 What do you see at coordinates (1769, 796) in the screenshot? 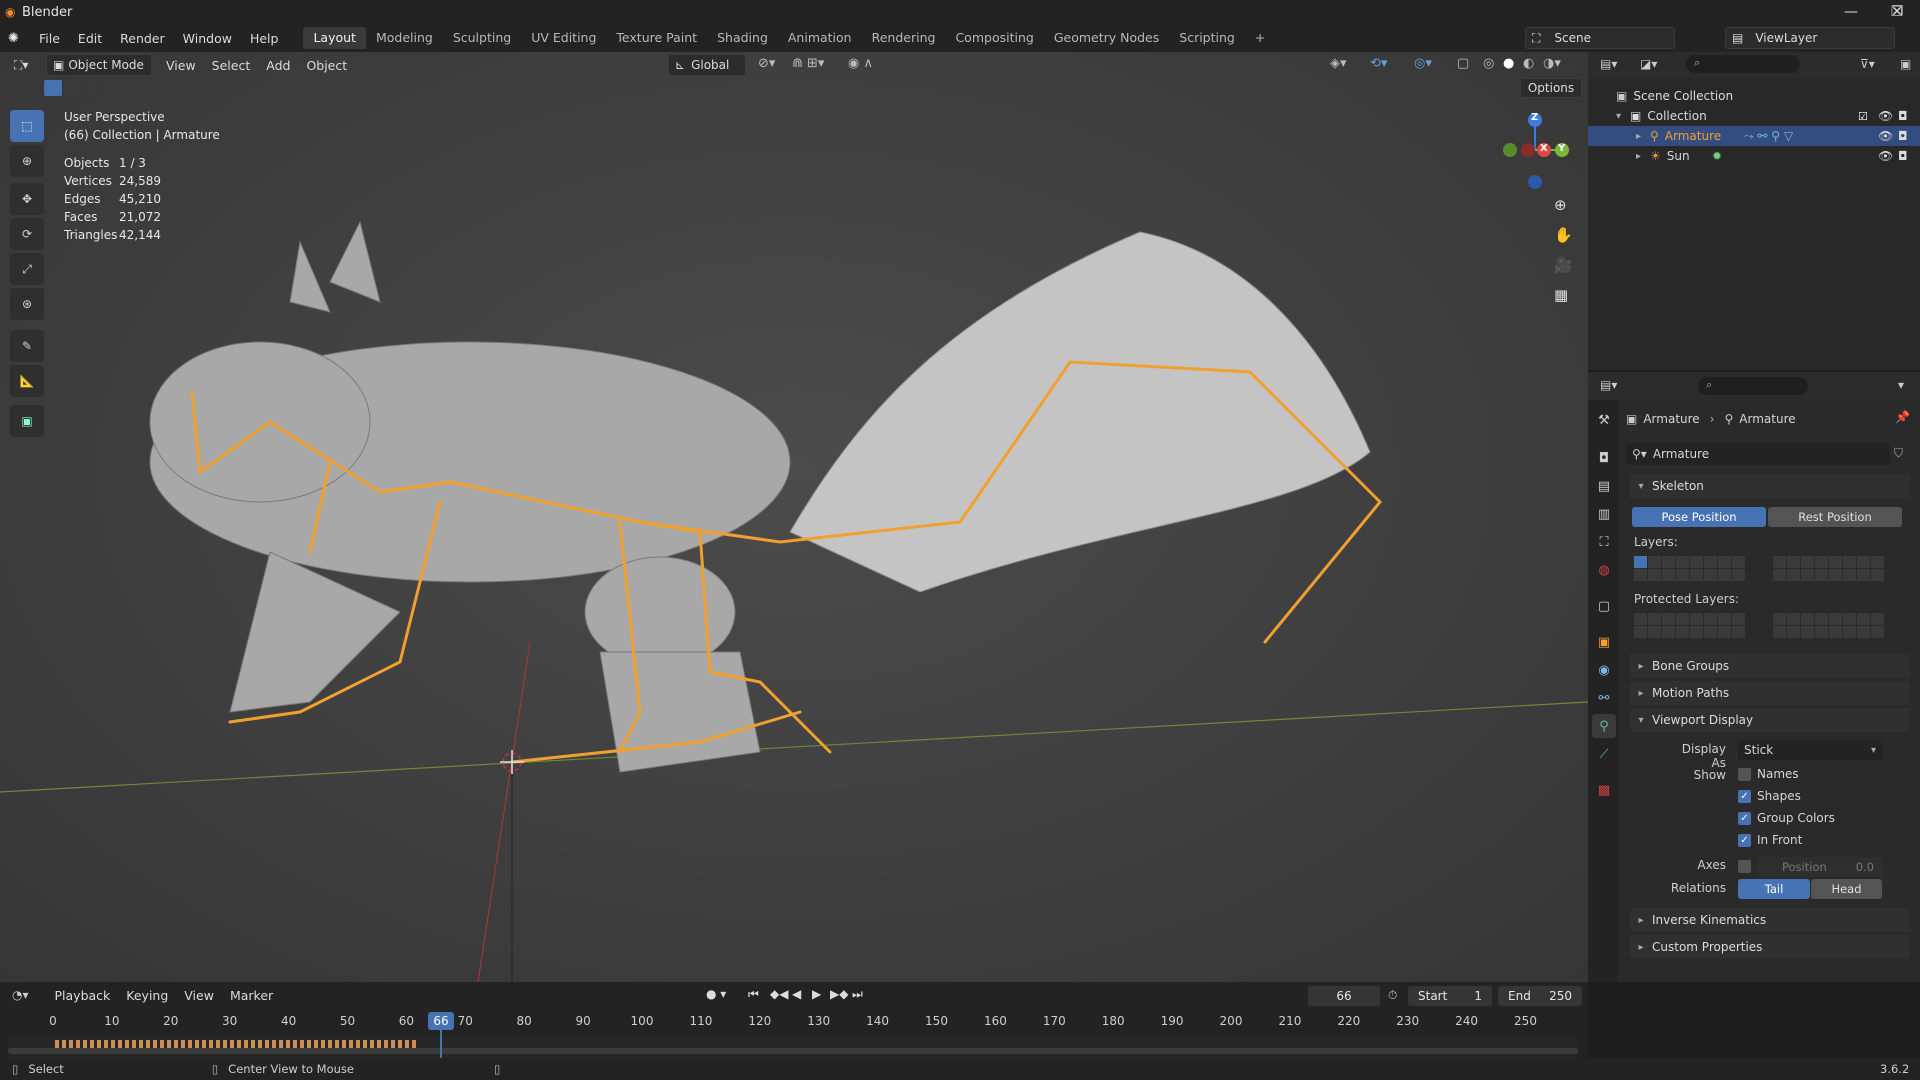
I see `show-shapes-checkbox: ✓ Shapes` at bounding box center [1769, 796].